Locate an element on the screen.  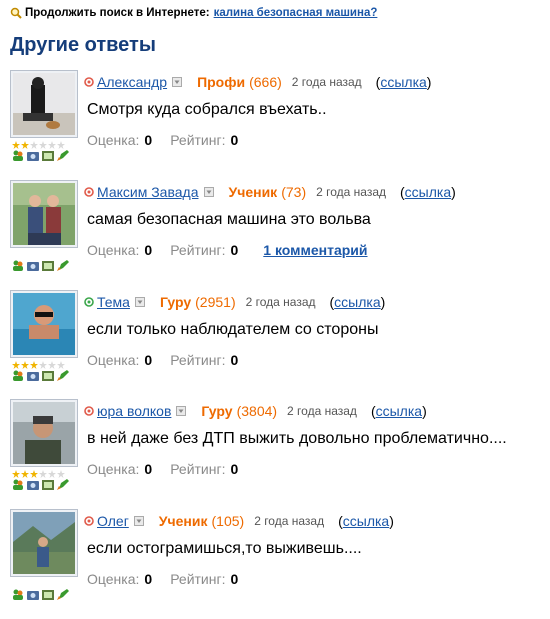
user-points: (73) is located at coordinates (294, 192).